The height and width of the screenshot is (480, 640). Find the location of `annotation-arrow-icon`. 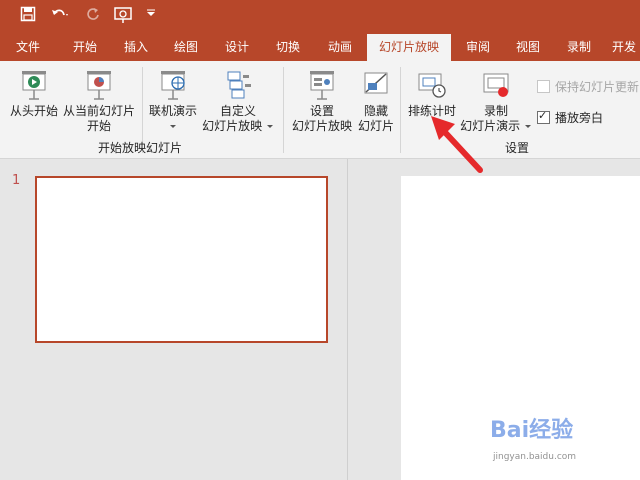

annotation-arrow-icon is located at coordinates (457, 144).